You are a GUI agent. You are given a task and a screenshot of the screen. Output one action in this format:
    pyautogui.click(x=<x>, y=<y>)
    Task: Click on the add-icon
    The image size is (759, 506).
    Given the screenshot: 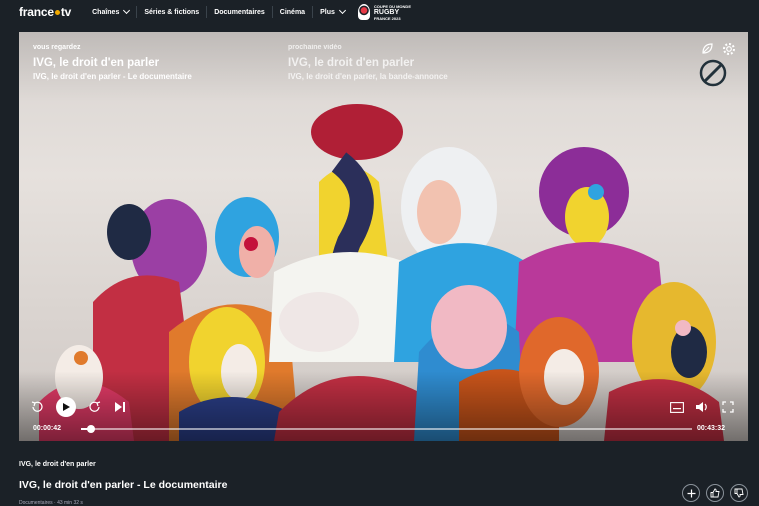 What is the action you would take?
    pyautogui.click(x=691, y=493)
    